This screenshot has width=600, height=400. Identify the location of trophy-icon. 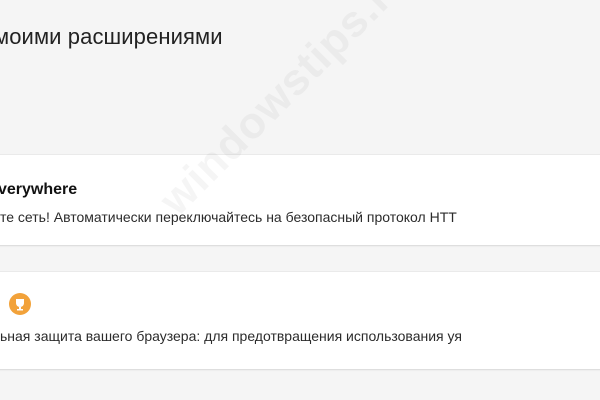
(20, 304).